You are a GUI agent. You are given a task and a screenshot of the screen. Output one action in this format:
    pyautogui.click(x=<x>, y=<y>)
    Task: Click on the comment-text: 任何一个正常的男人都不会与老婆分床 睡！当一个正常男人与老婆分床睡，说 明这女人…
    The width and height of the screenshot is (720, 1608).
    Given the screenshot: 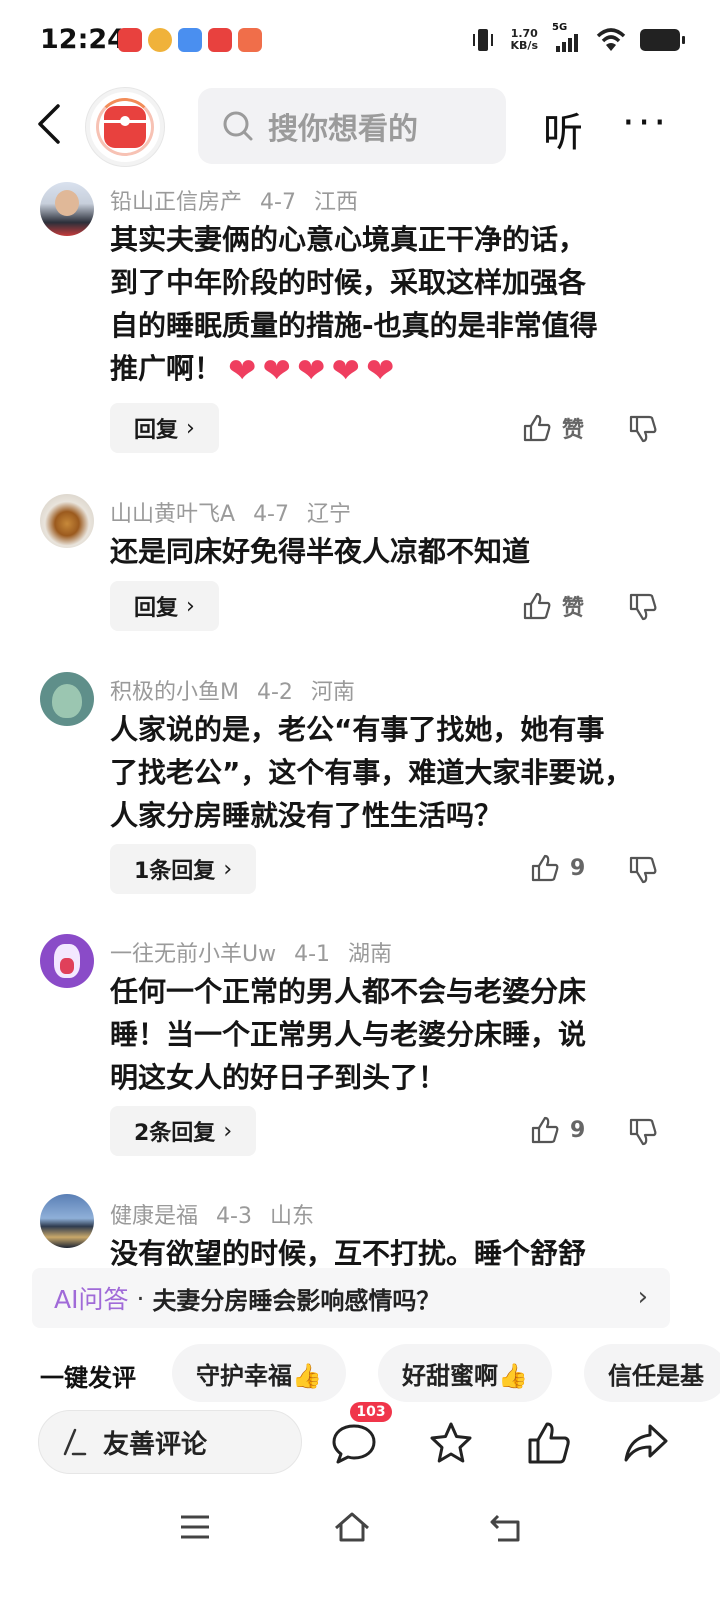 What is the action you would take?
    pyautogui.click(x=395, y=1034)
    